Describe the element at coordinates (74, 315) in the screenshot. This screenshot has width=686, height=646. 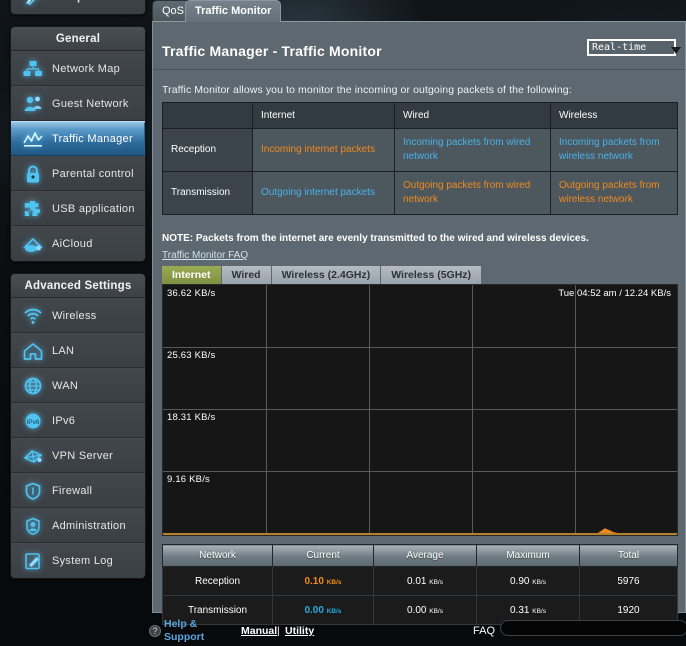
I see `sidebar-item-wireless-label: Wireless` at that location.